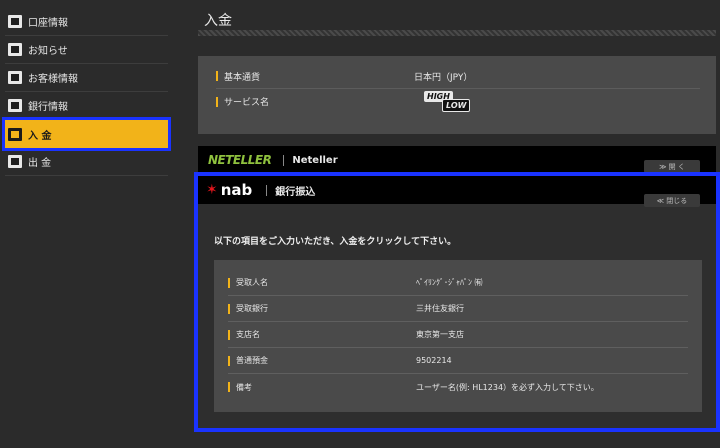 Image resolution: width=720 pixels, height=448 pixels. I want to click on detail-value: ユーザー名(例: HL1234）を必ず入力して下さい。, so click(507, 387).